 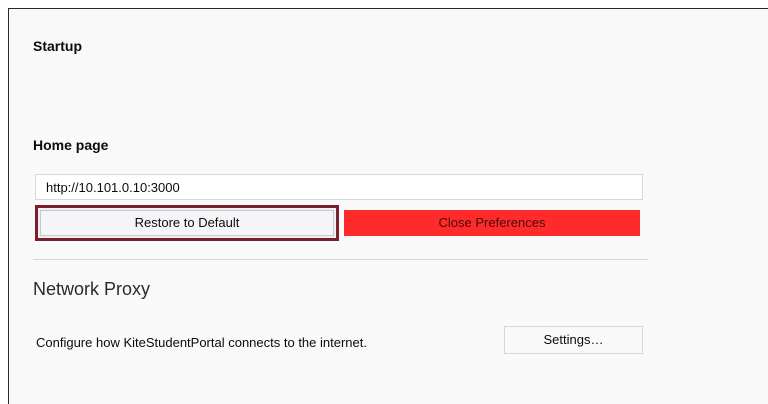 What do you see at coordinates (340, 259) in the screenshot?
I see `section-divider` at bounding box center [340, 259].